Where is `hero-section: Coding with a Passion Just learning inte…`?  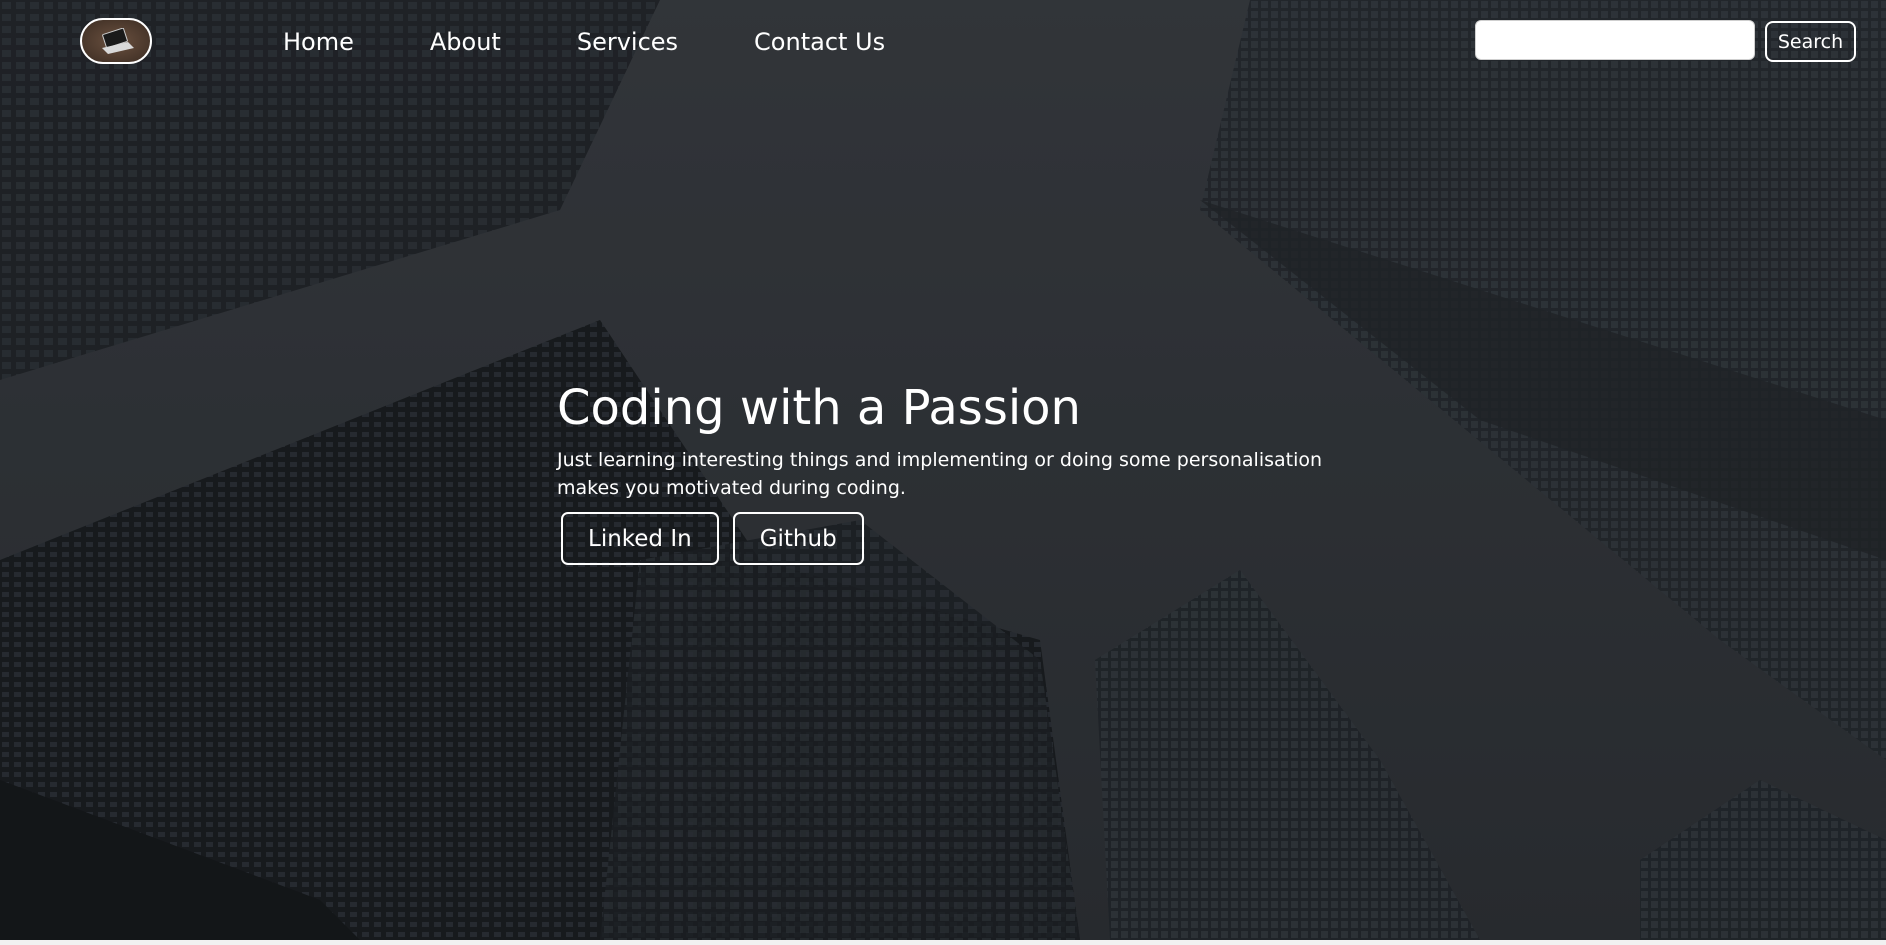 hero-section: Coding with a Passion Just learning inte… is located at coordinates (957, 470).